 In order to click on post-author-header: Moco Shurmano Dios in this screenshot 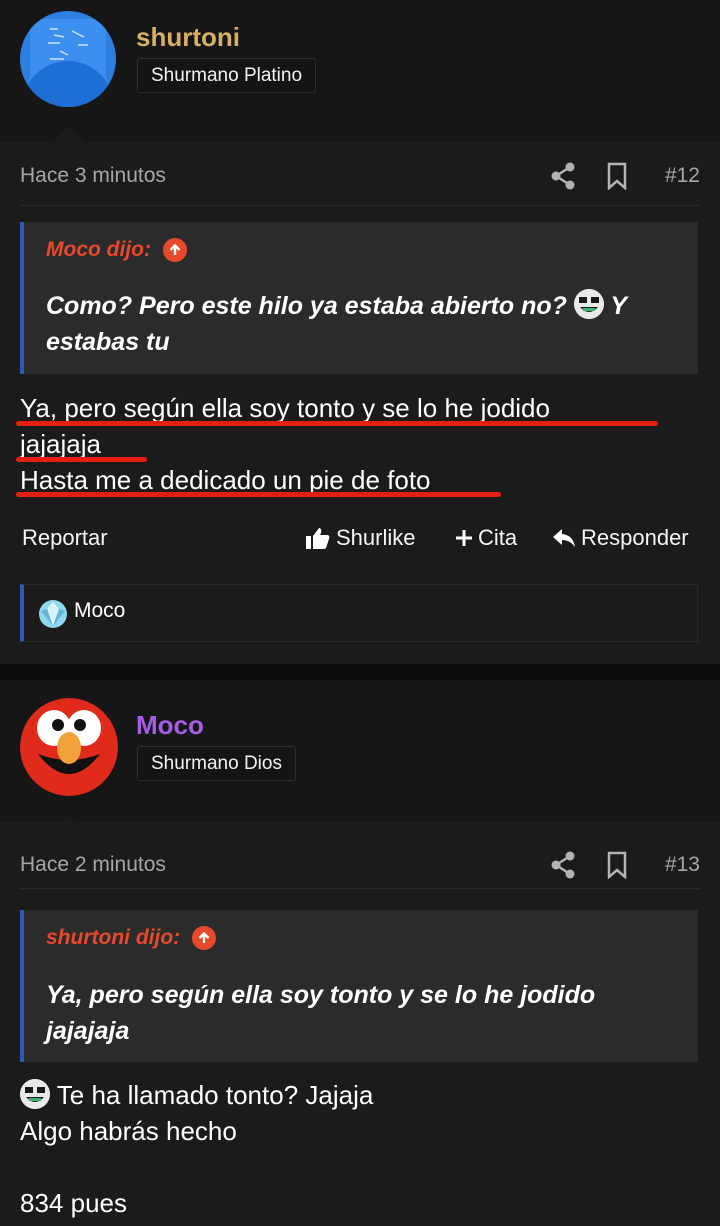, I will do `click(360, 756)`.